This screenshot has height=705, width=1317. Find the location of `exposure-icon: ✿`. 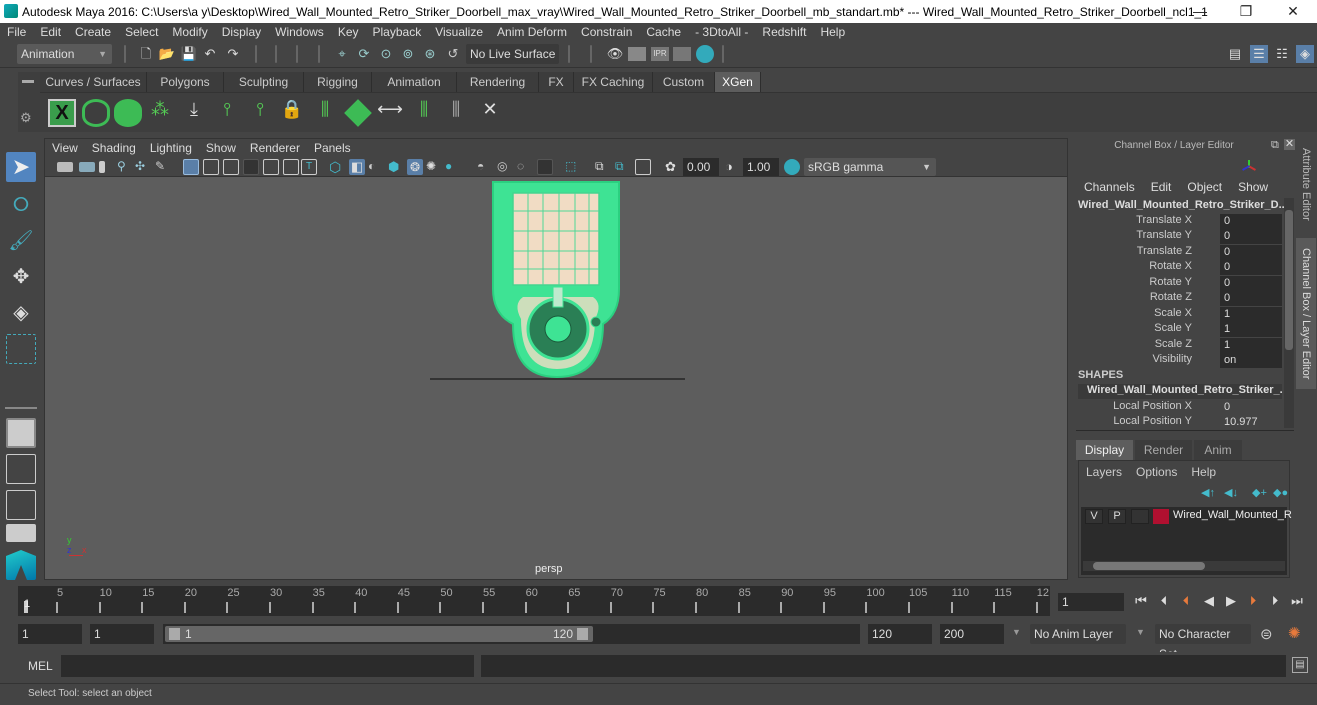

exposure-icon: ✿ is located at coordinates (673, 167).